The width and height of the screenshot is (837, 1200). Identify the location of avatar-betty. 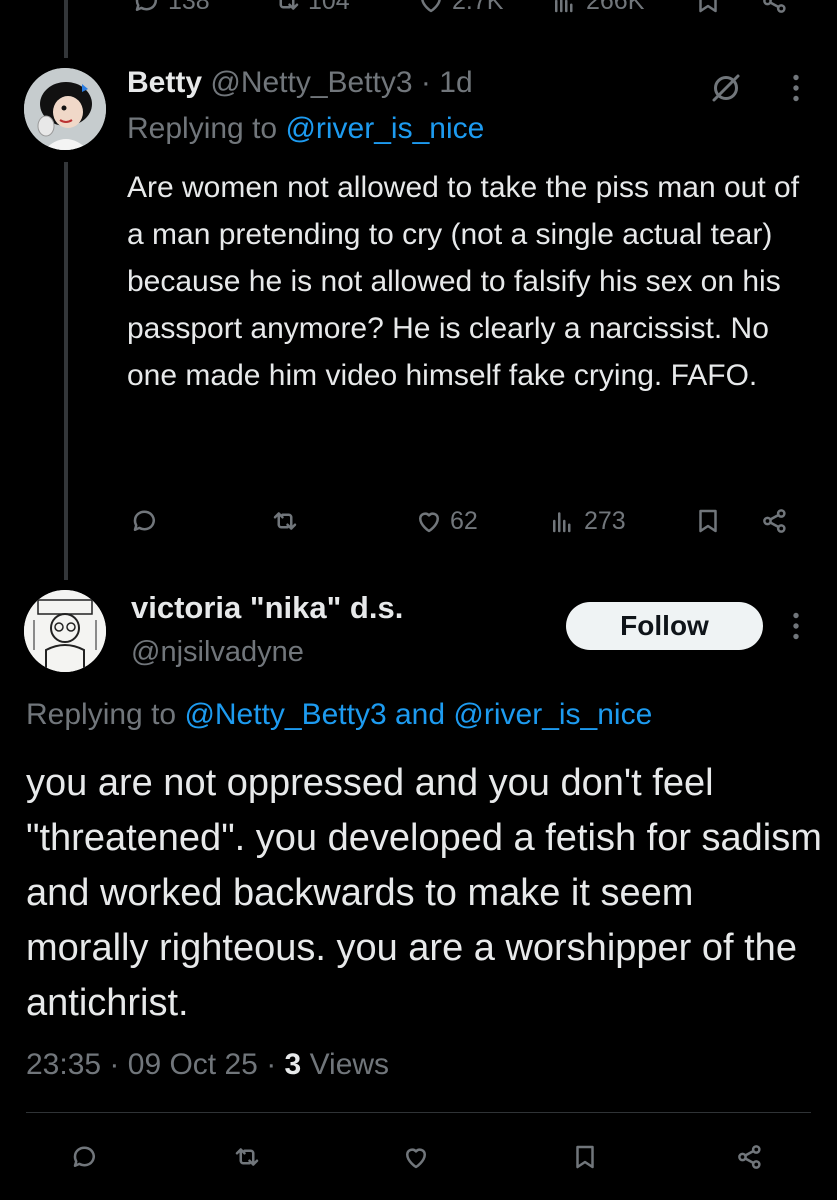
(65, 109).